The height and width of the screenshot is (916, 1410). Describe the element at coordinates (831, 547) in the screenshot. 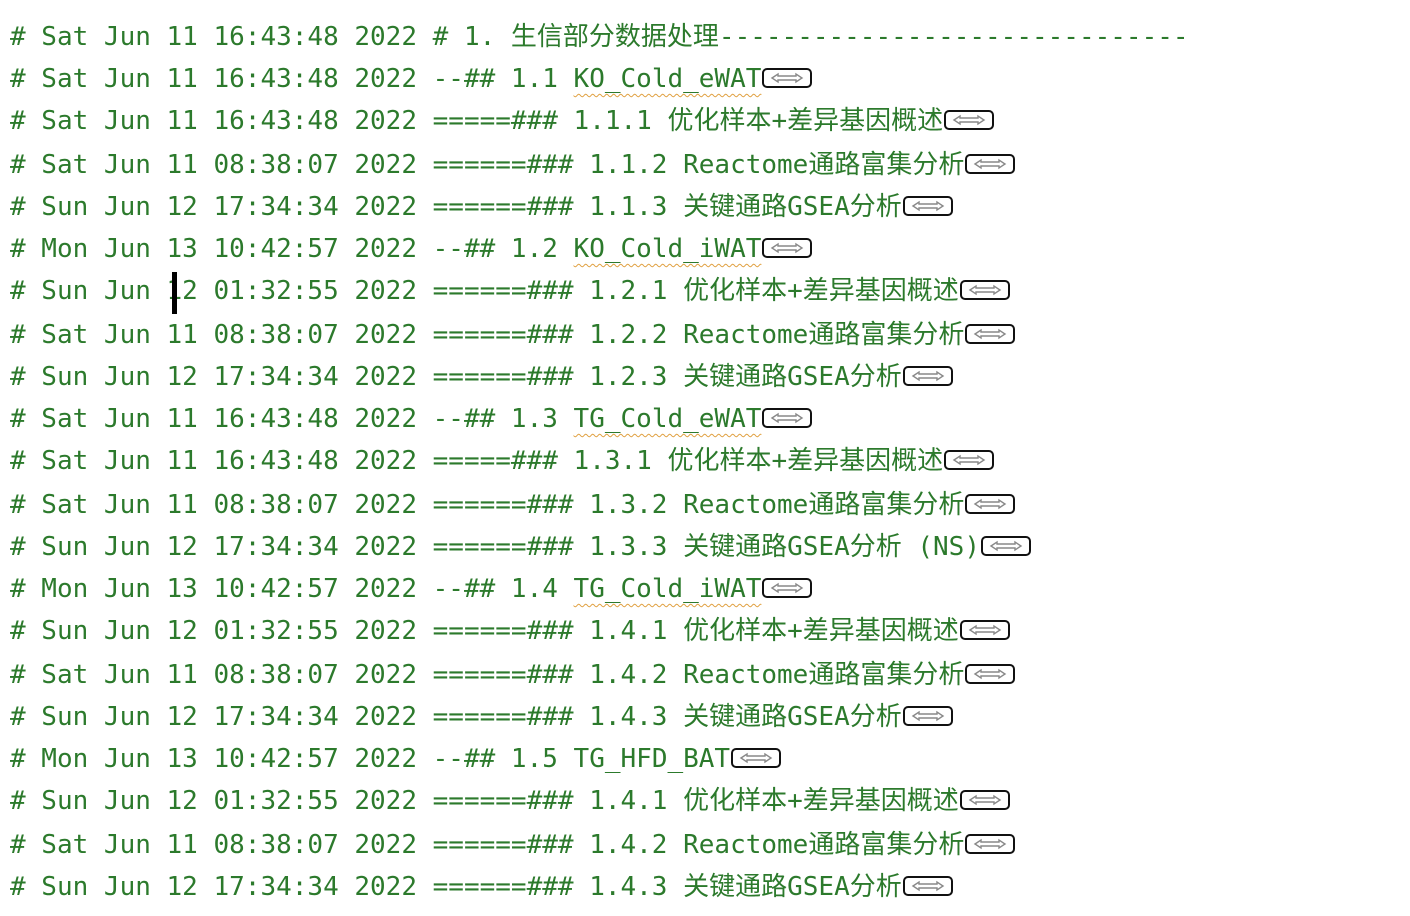

I see `line-title: 关键通路GSEA分析 (NS)` at that location.